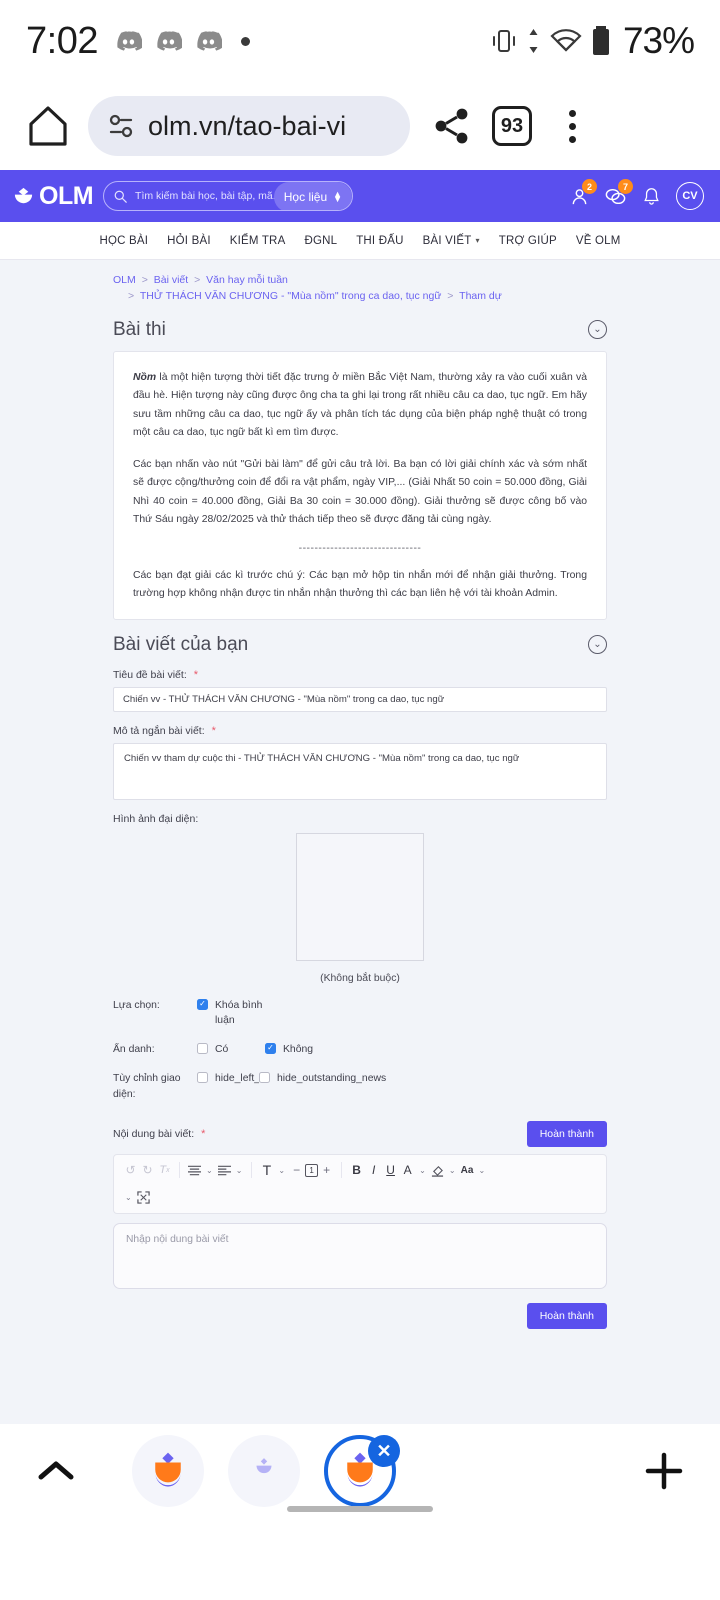 The width and height of the screenshot is (720, 1600). Describe the element at coordinates (512, 126) in the screenshot. I see `tab-switcher-button: 93` at that location.